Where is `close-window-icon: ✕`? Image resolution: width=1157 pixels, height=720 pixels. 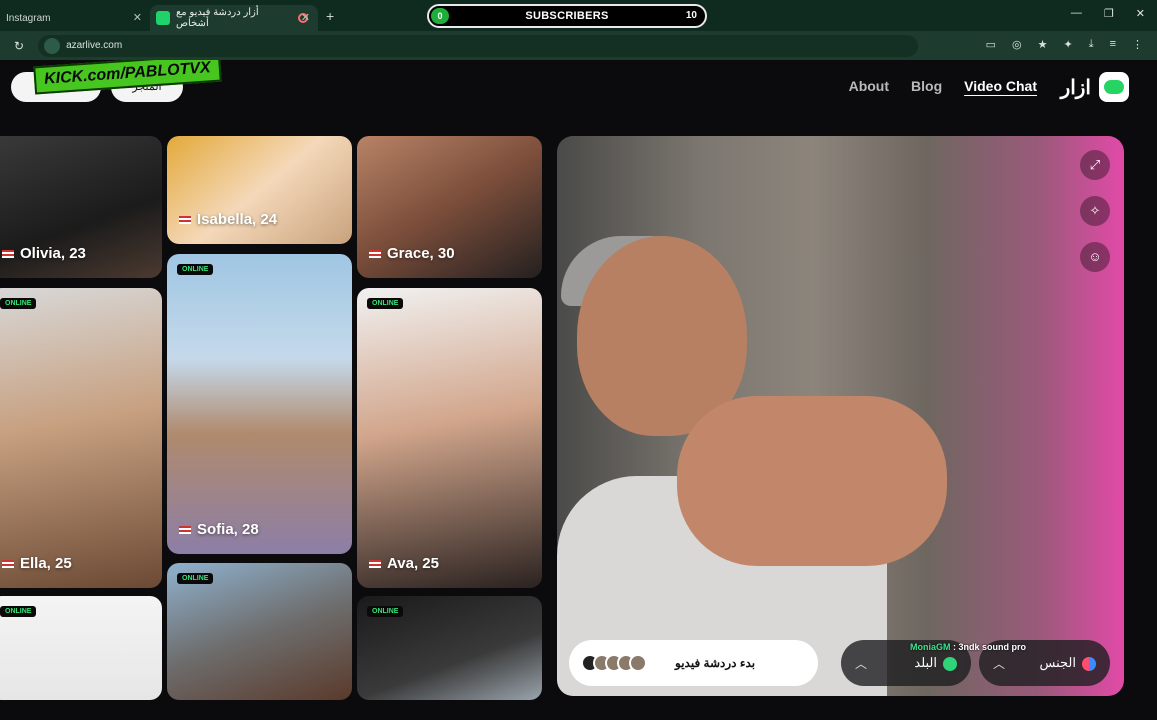 close-window-icon: ✕ is located at coordinates (1140, 13).